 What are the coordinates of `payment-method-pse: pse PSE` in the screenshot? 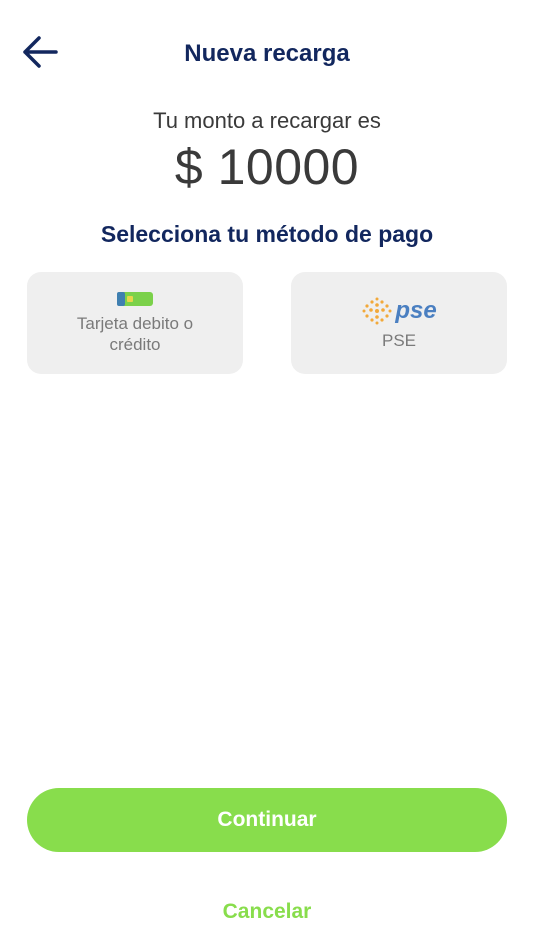 It's located at (399, 323).